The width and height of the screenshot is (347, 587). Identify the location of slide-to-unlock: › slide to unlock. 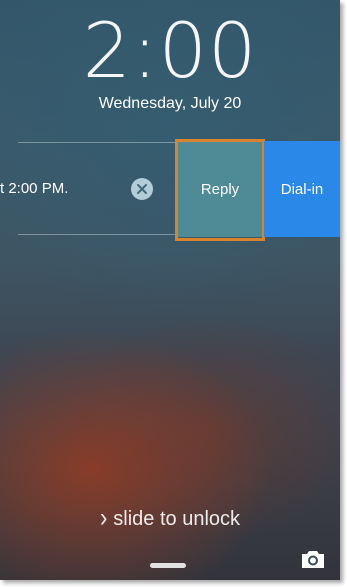
(170, 517).